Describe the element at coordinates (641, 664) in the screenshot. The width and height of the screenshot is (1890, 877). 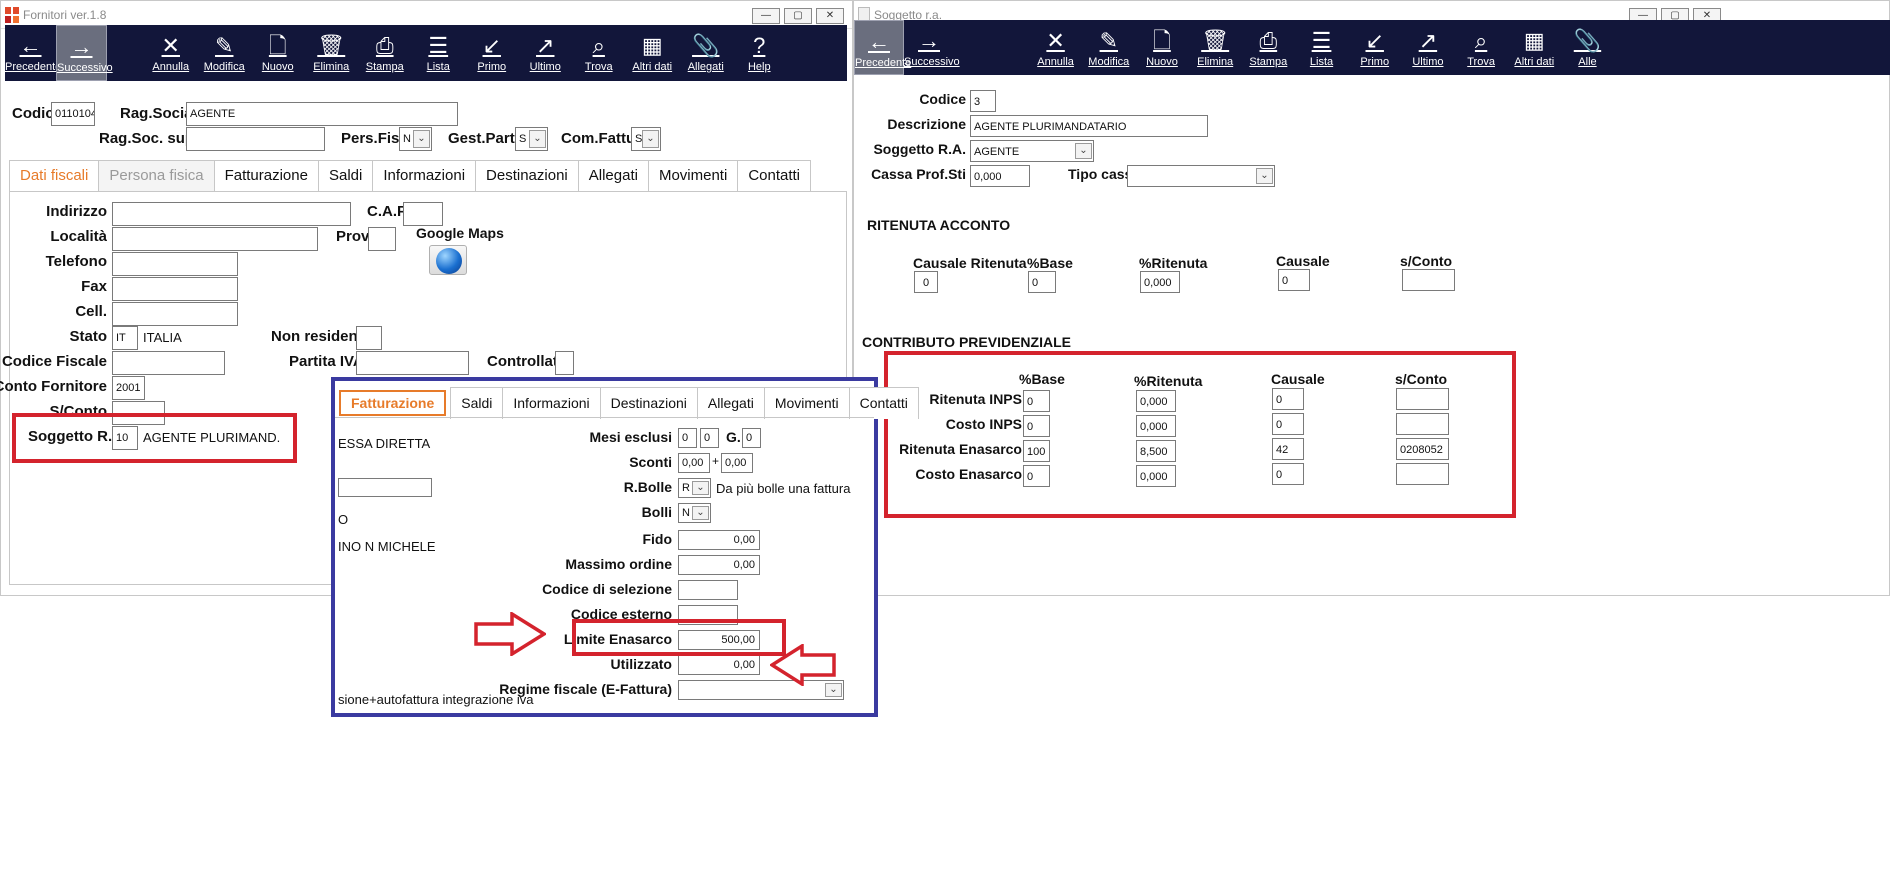
I see `utilizzato-label: Utilizzato` at that location.